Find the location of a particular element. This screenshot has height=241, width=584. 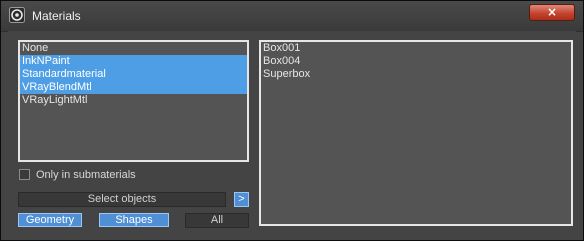

object-list-item: Box004 is located at coordinates (416, 61).